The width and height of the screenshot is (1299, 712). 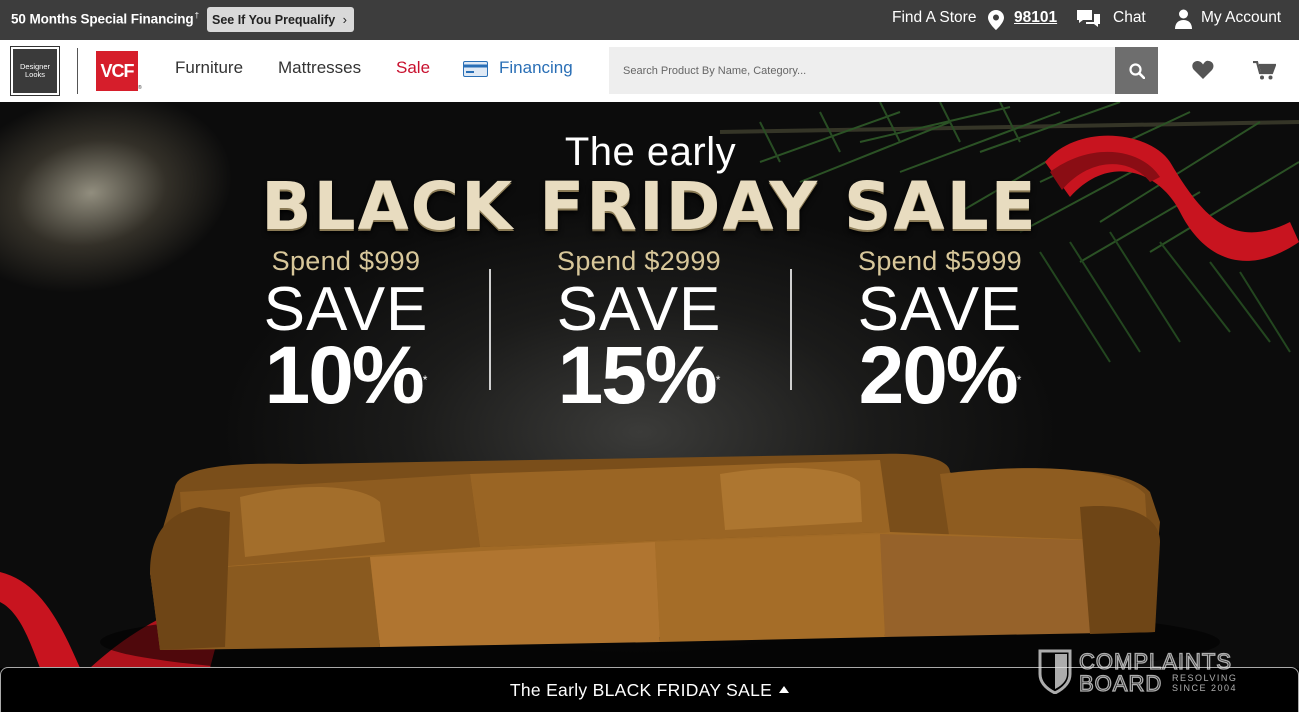 I want to click on wishlist-heart-icon, so click(x=1203, y=69).